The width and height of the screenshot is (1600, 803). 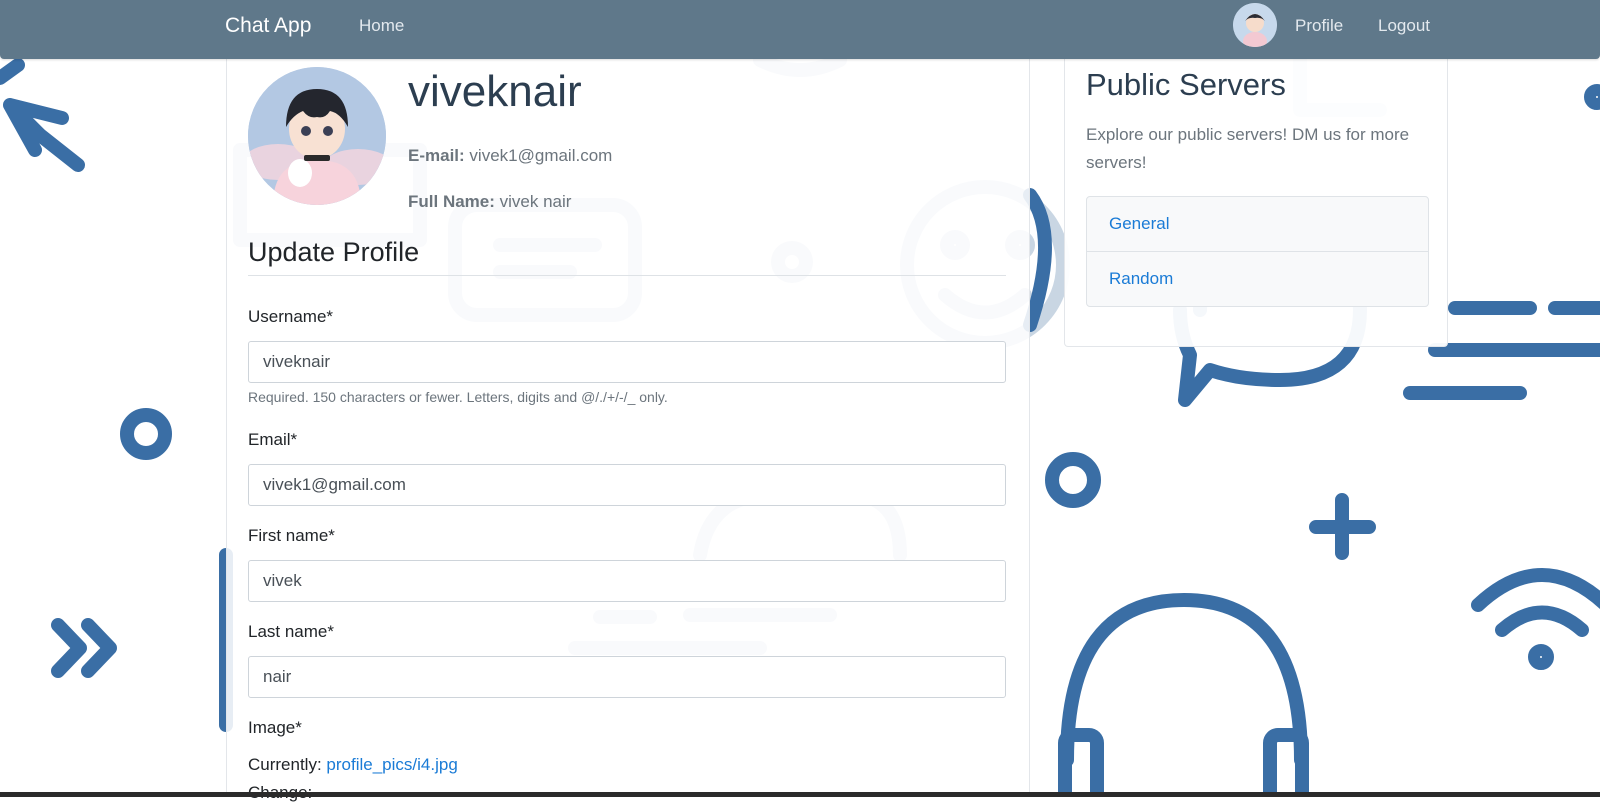 What do you see at coordinates (1186, 84) in the screenshot?
I see `public-servers-title: Public Servers` at bounding box center [1186, 84].